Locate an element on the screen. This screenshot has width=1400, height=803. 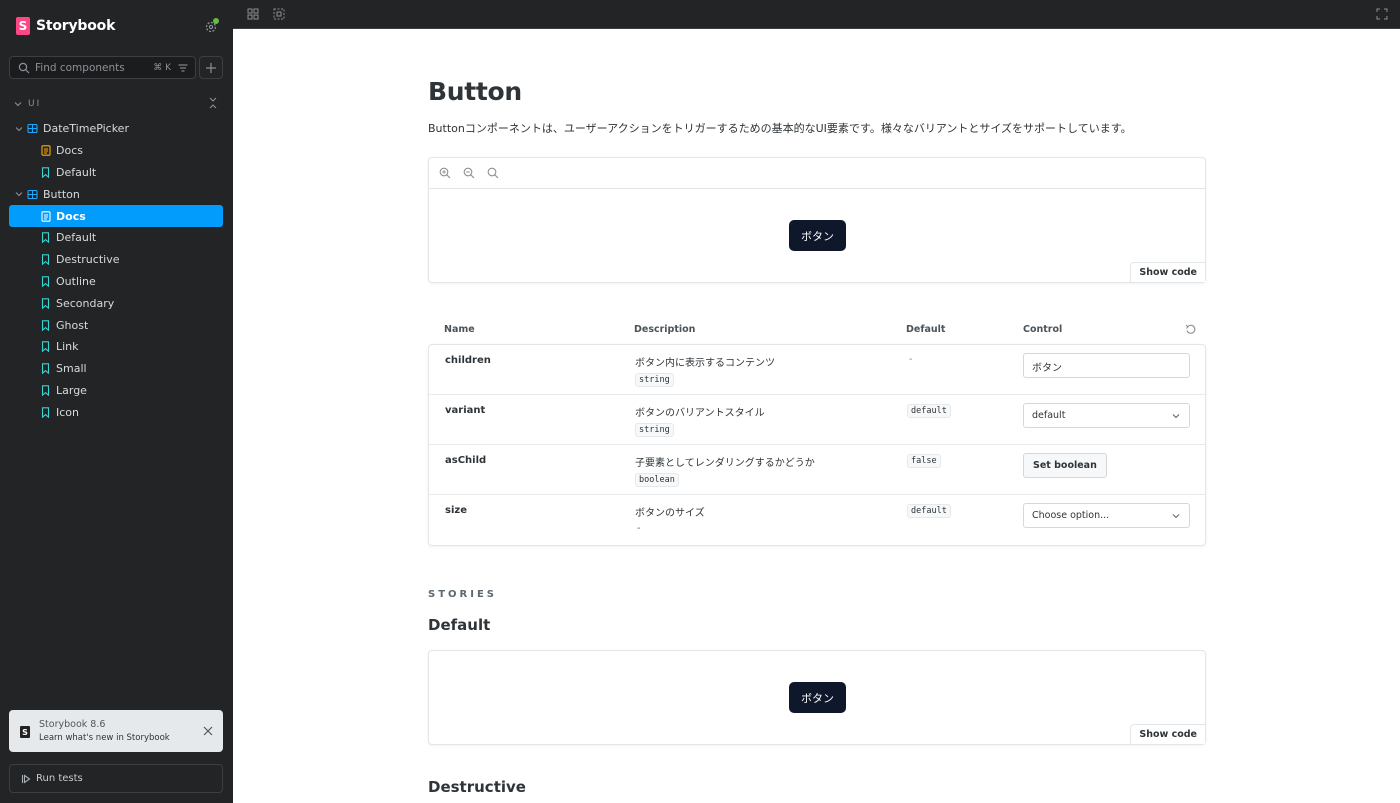
reset-icon is located at coordinates (1190, 329).